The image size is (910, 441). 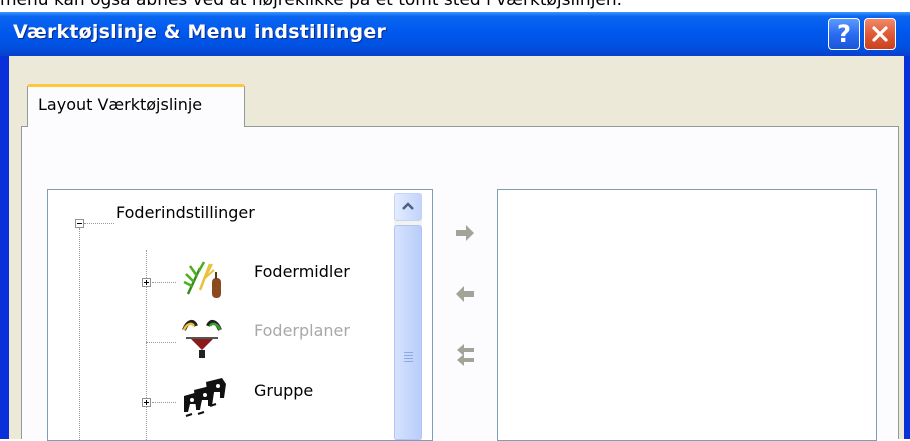 What do you see at coordinates (408, 332) in the screenshot?
I see `scroll-thumb` at bounding box center [408, 332].